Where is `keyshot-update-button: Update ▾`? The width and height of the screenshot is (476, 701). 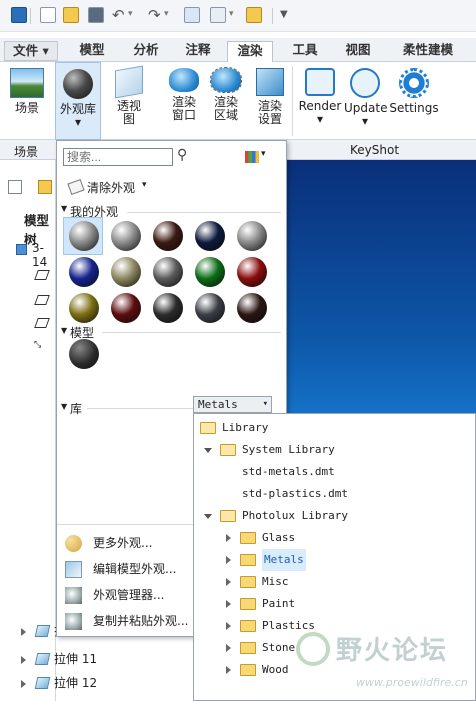 keyshot-update-button: Update ▾ is located at coordinates (365, 101).